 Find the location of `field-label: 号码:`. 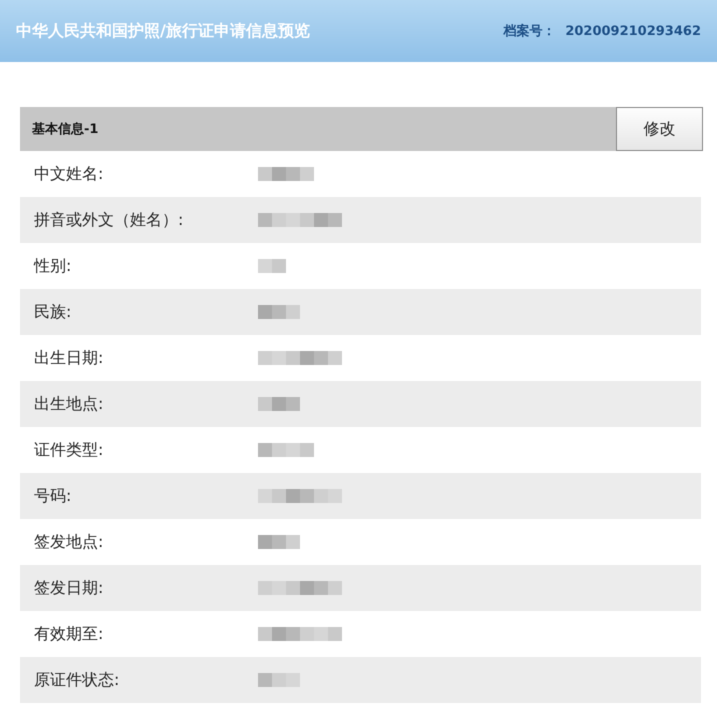

field-label: 号码: is located at coordinates (52, 496).